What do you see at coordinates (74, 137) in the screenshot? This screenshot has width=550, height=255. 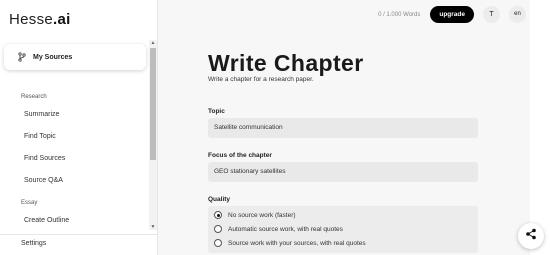 I see `sidebar-item-find-topic: Find Topic` at bounding box center [74, 137].